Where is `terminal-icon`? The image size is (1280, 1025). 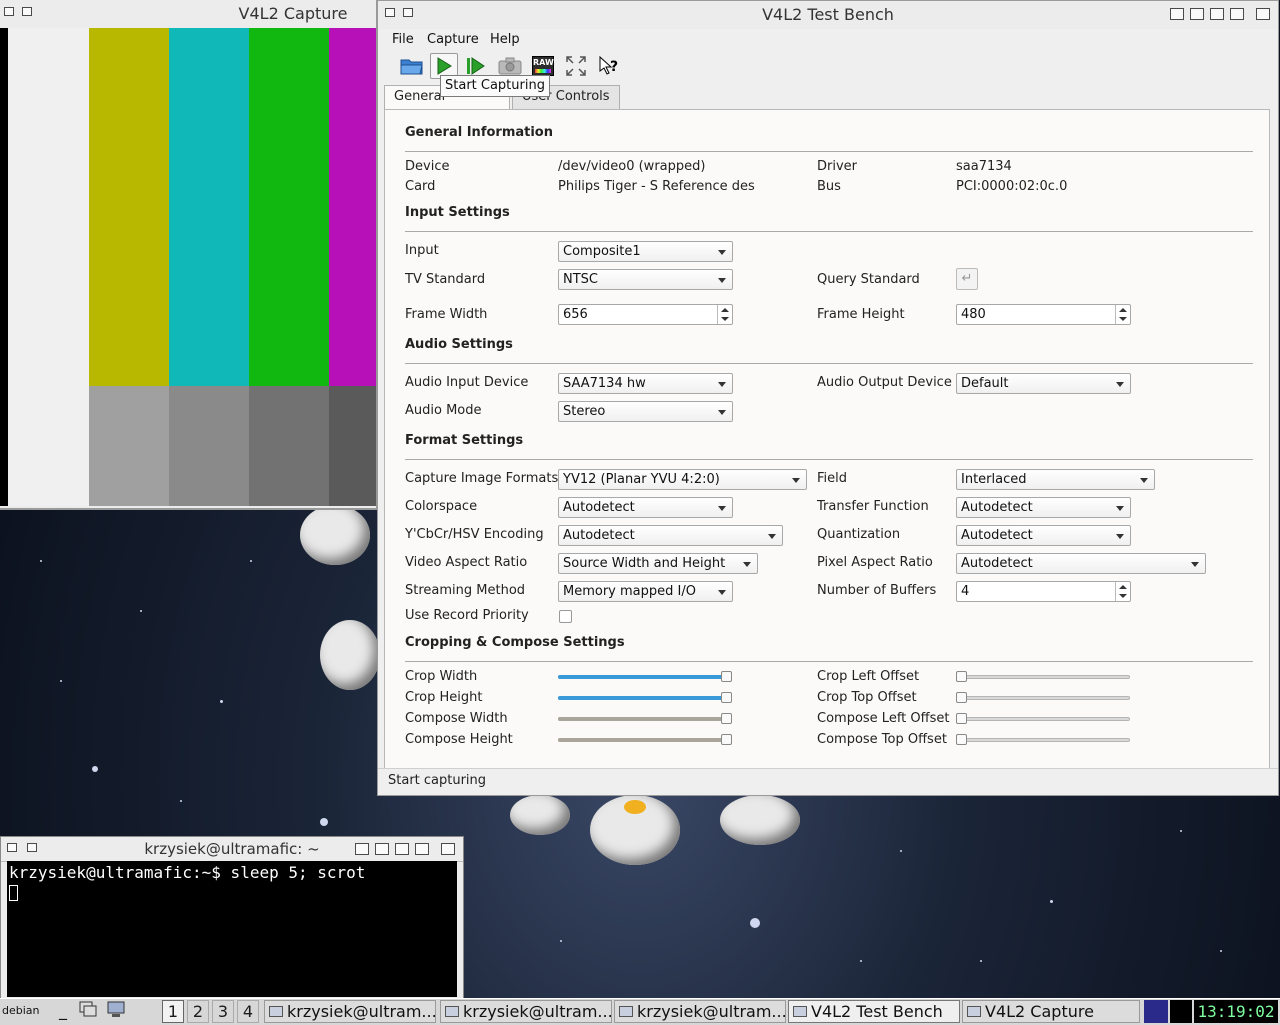
terminal-icon is located at coordinates (626, 1011).